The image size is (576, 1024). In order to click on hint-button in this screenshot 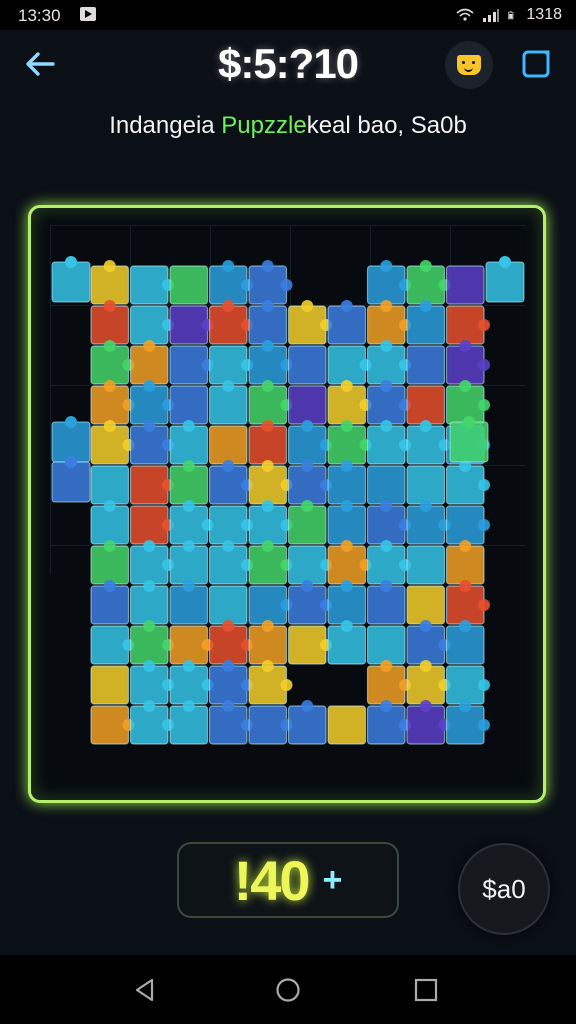, I will do `click(469, 65)`.